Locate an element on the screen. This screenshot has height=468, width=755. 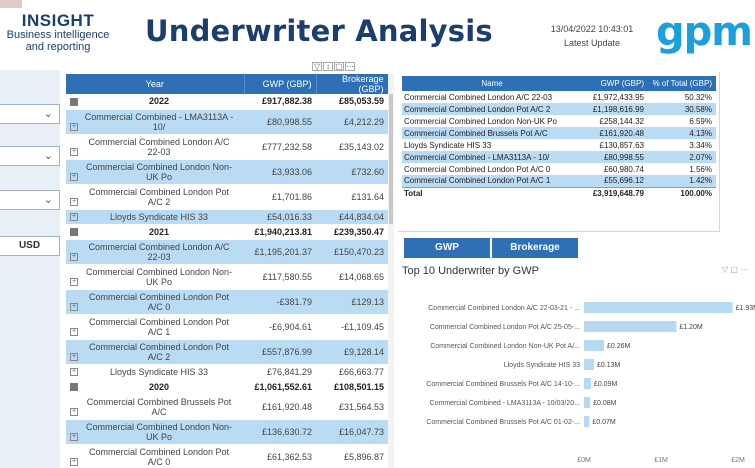
filter-dropdown-2: ⌄ is located at coordinates (30, 156).